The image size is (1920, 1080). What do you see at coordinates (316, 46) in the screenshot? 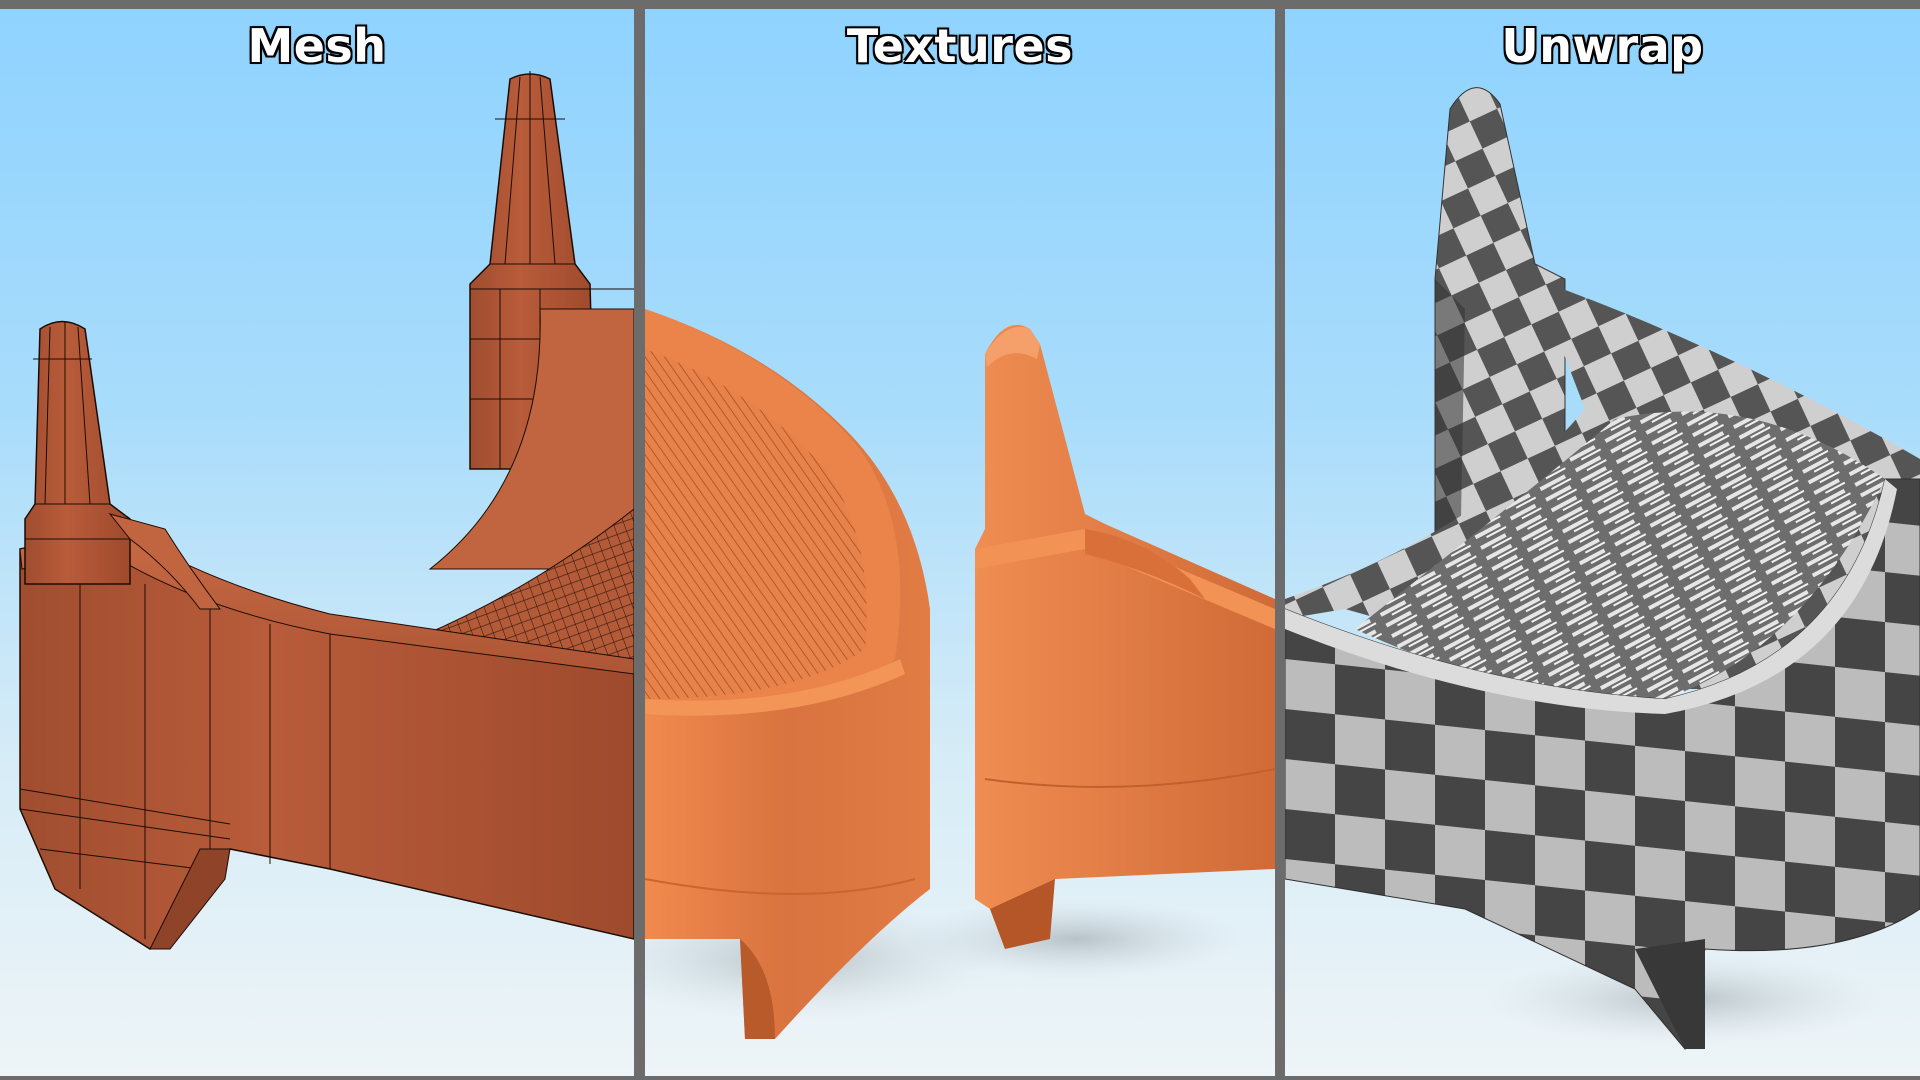
I see `mesh-panel-title: Mesh` at bounding box center [316, 46].